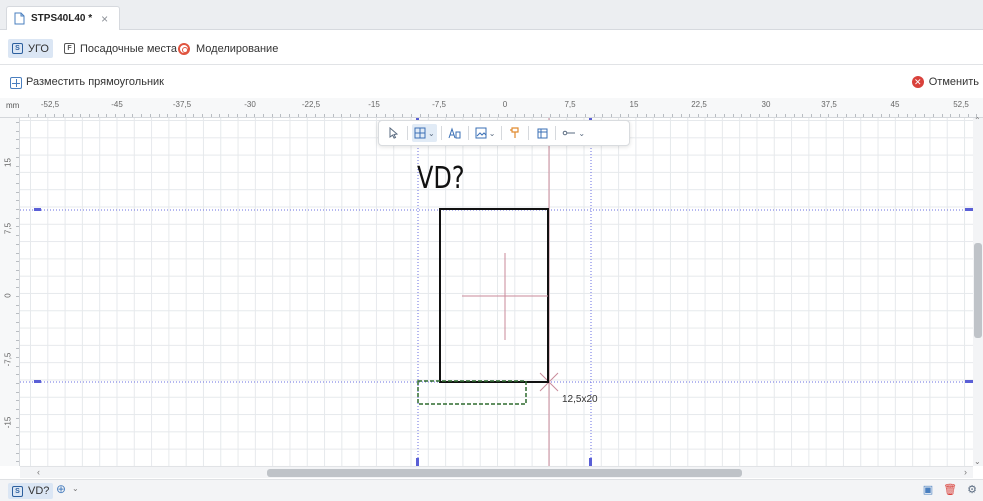 Image resolution: width=983 pixels, height=501 pixels. Describe the element at coordinates (61, 489) in the screenshot. I see `add-symbol-icon: ⊕` at that location.